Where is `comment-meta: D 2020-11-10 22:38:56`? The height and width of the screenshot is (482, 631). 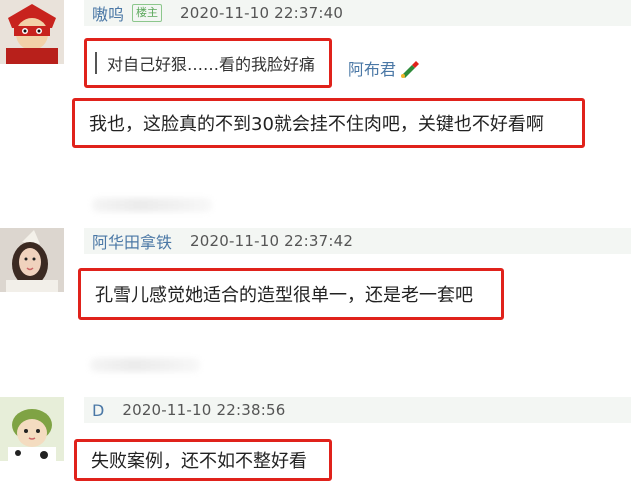 comment-meta: D 2020-11-10 22:38:56 is located at coordinates (357, 410).